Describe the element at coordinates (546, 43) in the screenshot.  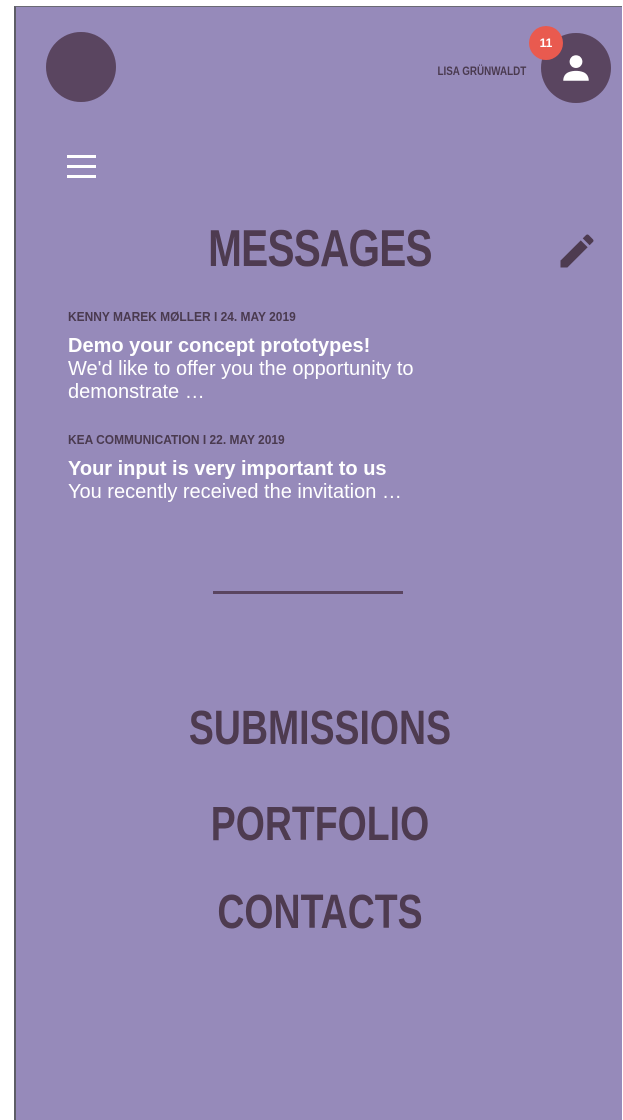
I see `notification-badge: 11` at that location.